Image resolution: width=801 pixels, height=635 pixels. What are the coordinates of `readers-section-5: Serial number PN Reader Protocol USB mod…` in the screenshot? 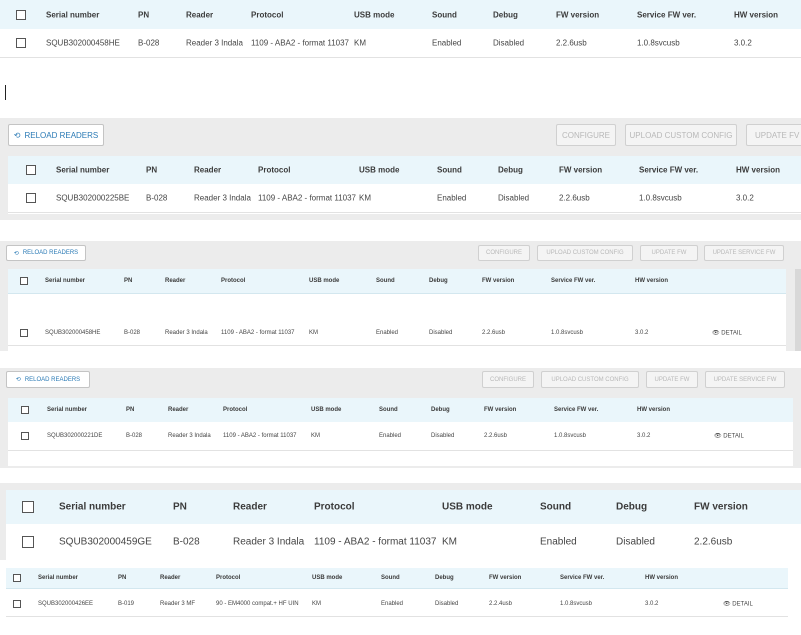 It's located at (400, 521).